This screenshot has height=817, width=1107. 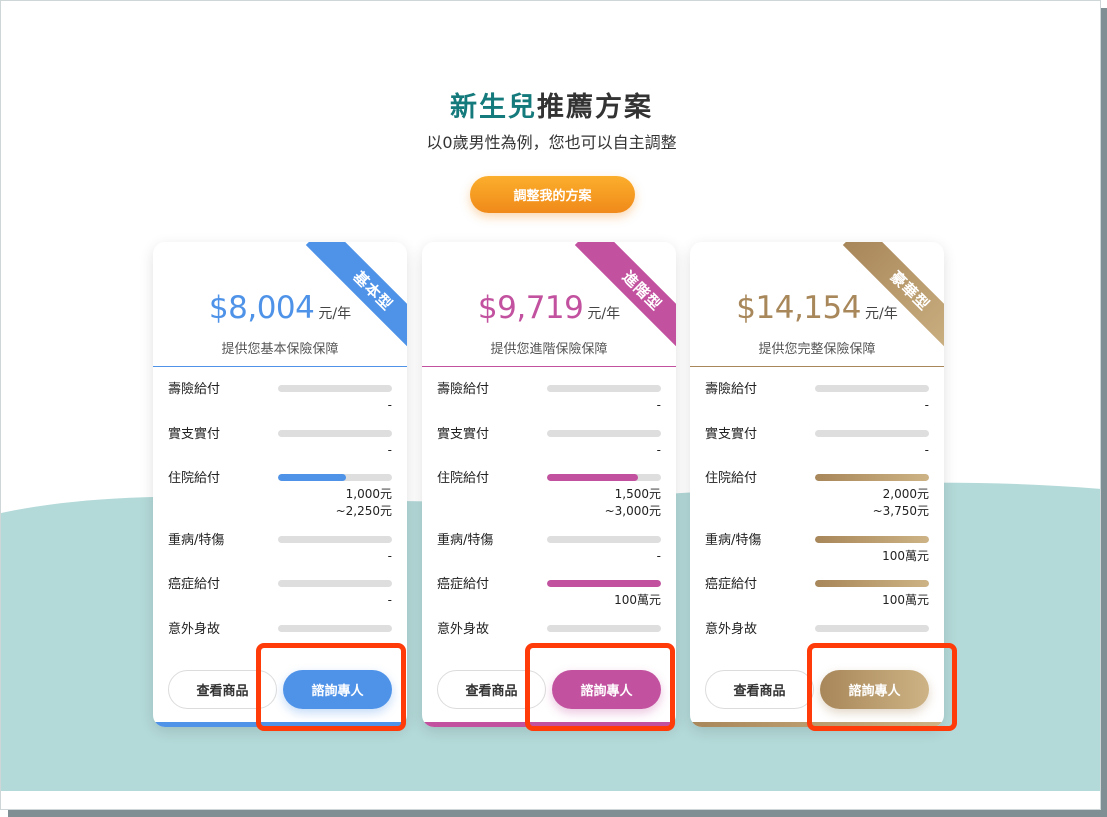 What do you see at coordinates (331, 687) in the screenshot?
I see `highlight-box-basic` at bounding box center [331, 687].